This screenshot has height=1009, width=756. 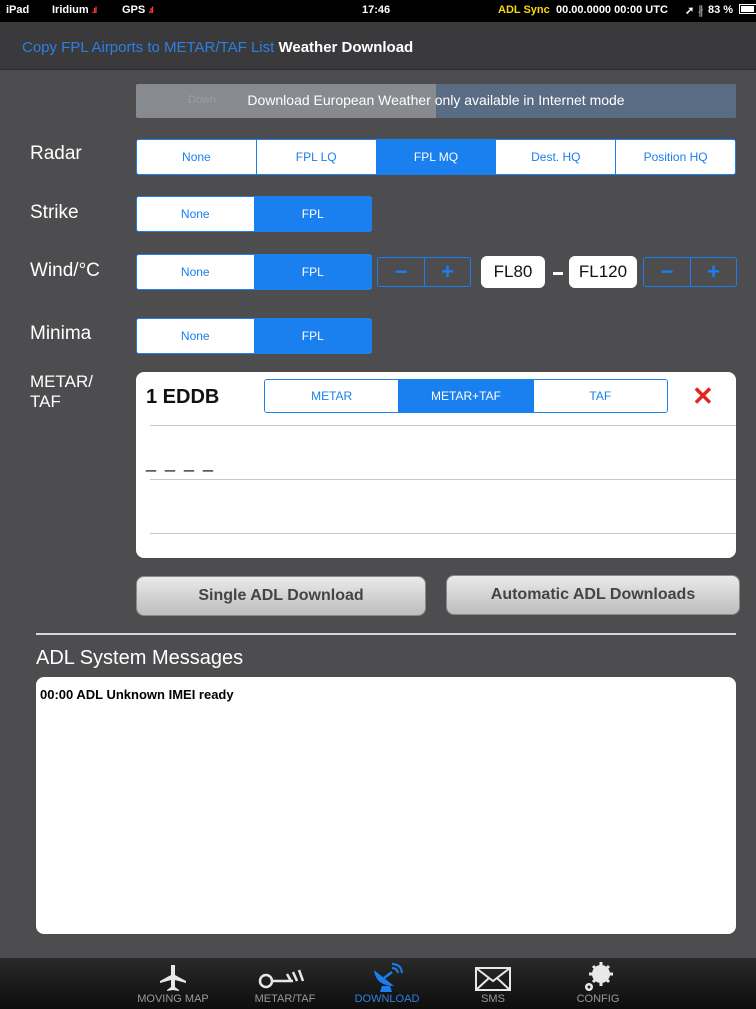 What do you see at coordinates (312, 272) in the screenshot?
I see `wind-option-fpl: FPL` at bounding box center [312, 272].